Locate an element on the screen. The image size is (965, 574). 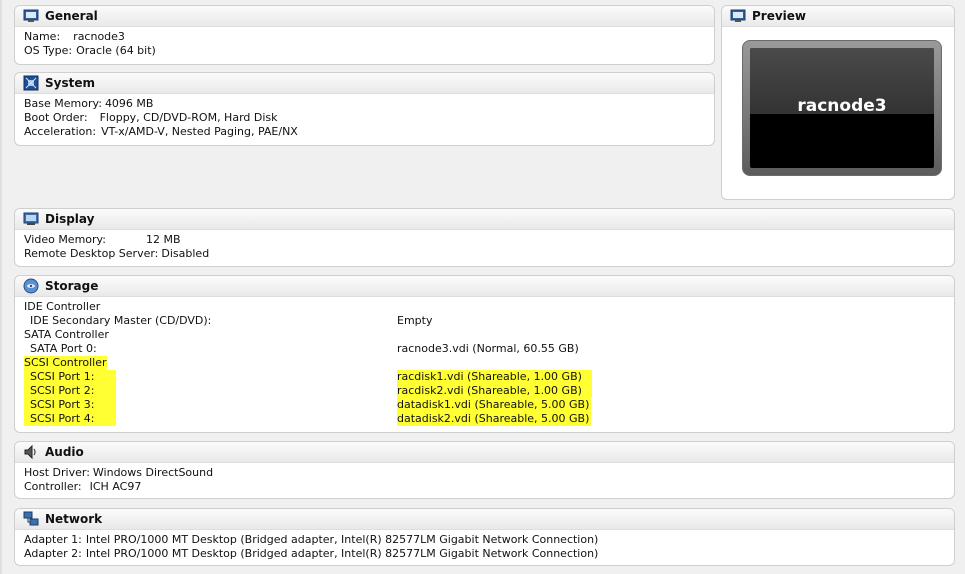
storage-header: Storage is located at coordinates (484, 286).